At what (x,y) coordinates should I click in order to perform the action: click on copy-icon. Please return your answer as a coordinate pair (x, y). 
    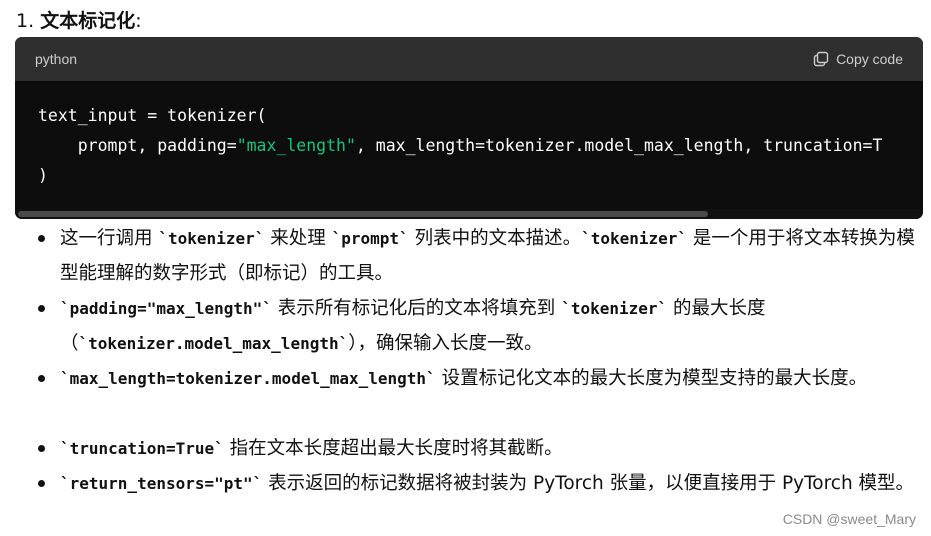
    Looking at the image, I should click on (821, 59).